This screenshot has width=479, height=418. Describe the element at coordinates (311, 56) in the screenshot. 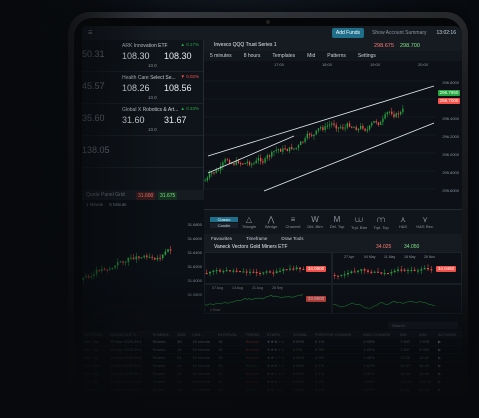

I see `chart-toolbar-item: Mid` at that location.